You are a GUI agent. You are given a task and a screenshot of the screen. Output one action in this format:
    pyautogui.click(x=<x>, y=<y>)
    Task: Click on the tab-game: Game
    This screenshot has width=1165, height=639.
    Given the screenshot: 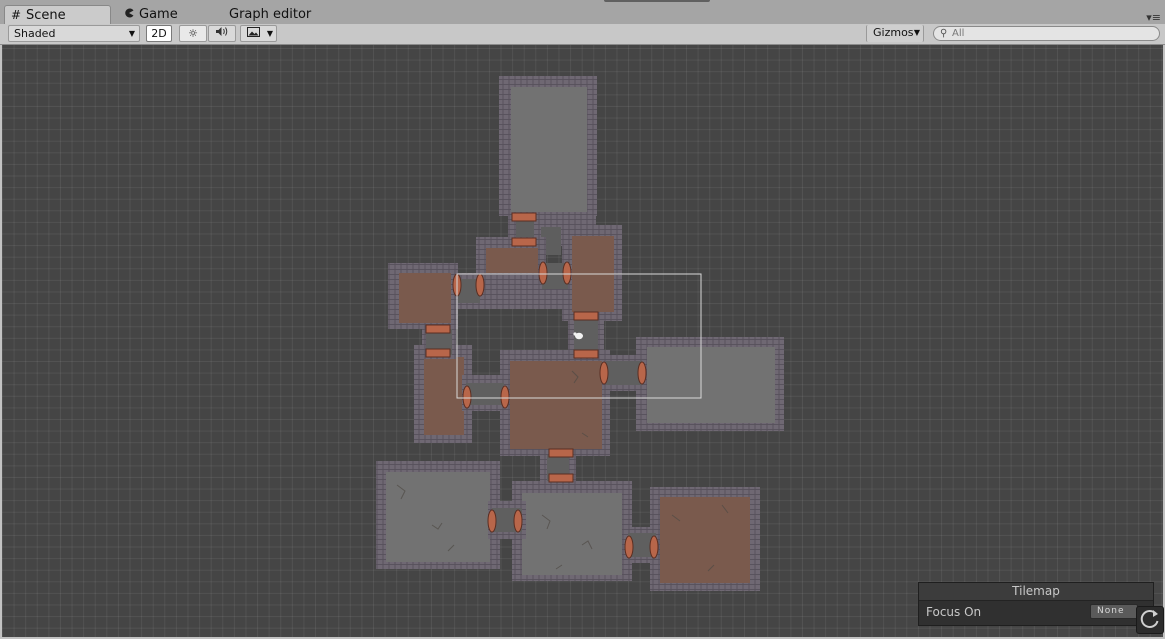 What is the action you would take?
    pyautogui.click(x=168, y=14)
    